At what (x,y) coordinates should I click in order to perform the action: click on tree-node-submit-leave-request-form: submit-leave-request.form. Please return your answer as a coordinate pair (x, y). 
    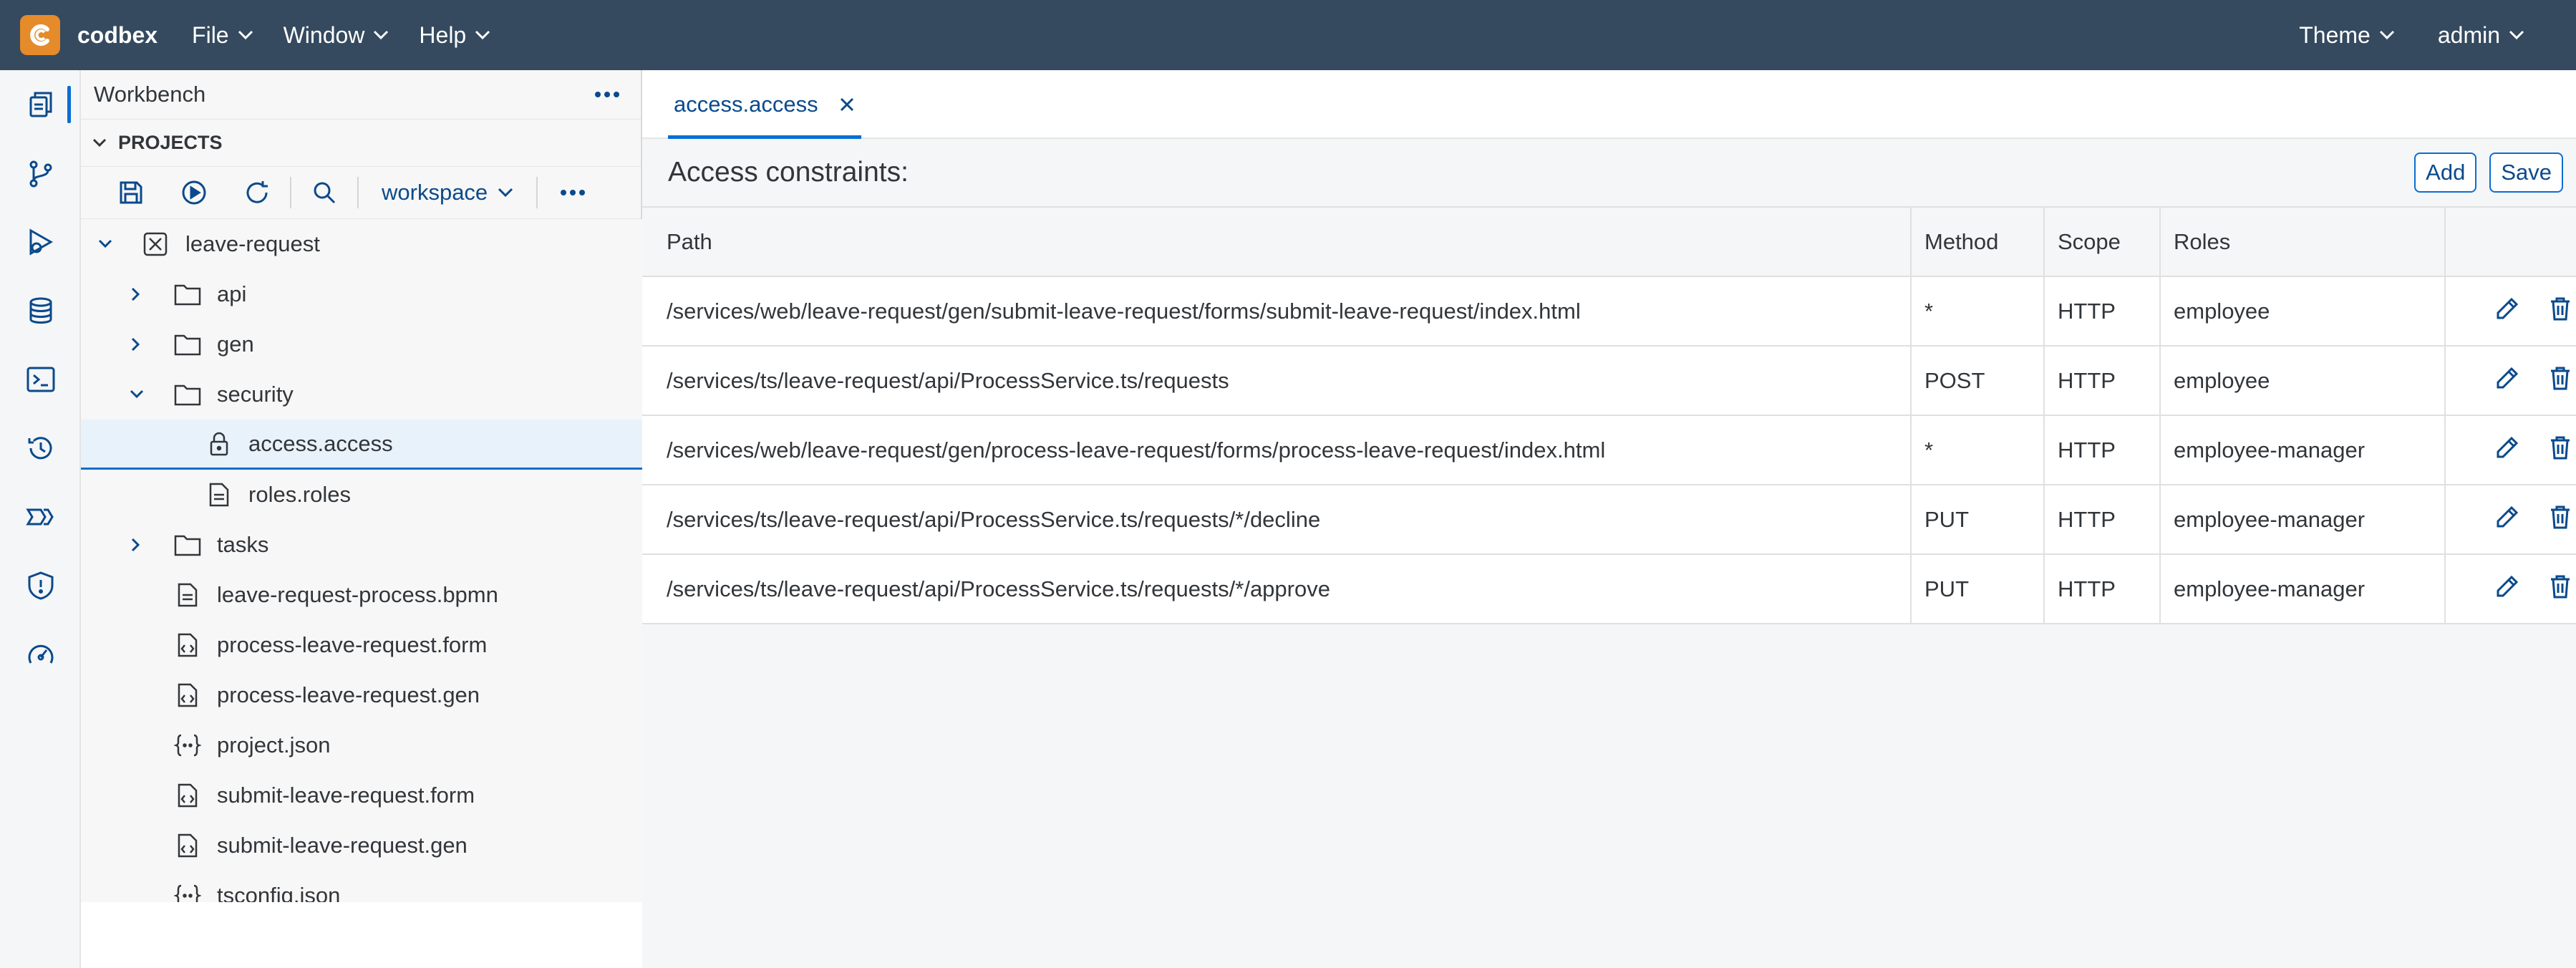
    Looking at the image, I should click on (361, 795).